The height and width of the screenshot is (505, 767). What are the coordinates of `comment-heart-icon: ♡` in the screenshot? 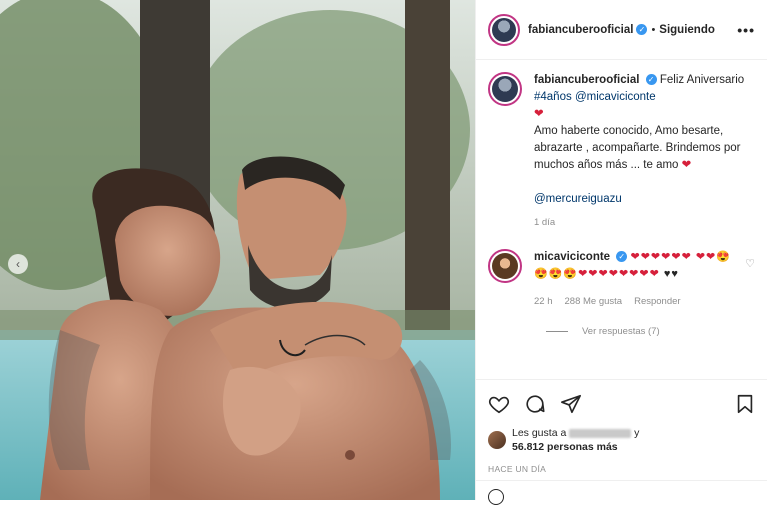 It's located at (750, 283).